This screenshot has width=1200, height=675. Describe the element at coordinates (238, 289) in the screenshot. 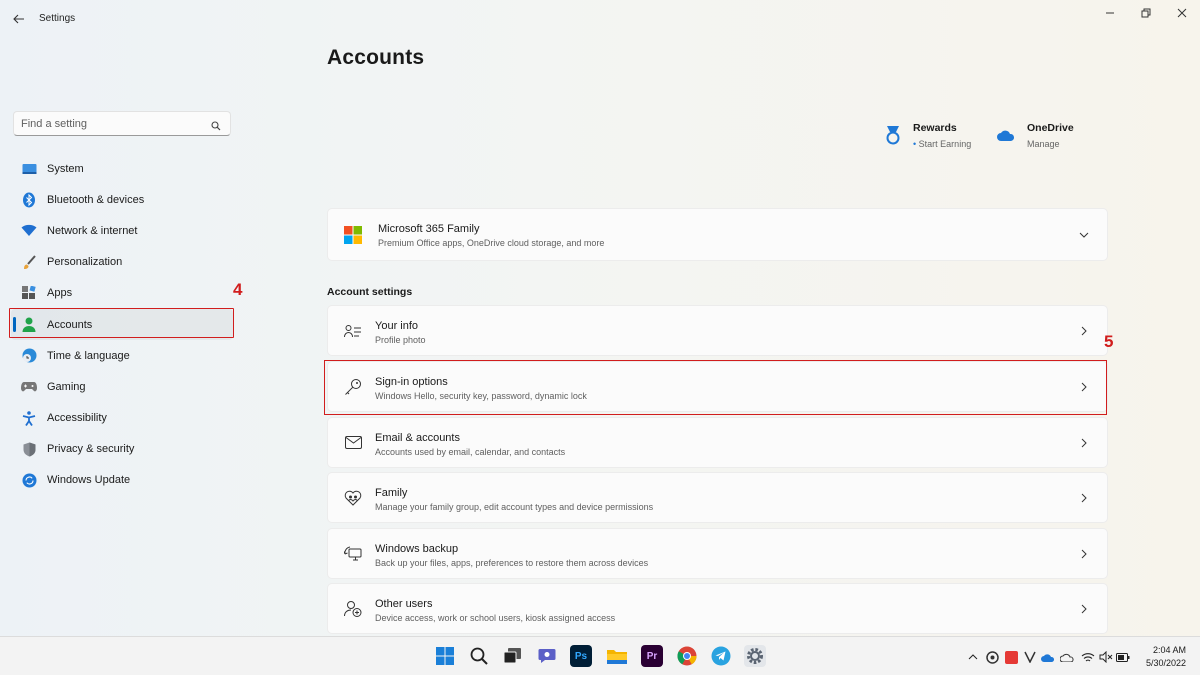

I see `step-number-4: 4` at that location.